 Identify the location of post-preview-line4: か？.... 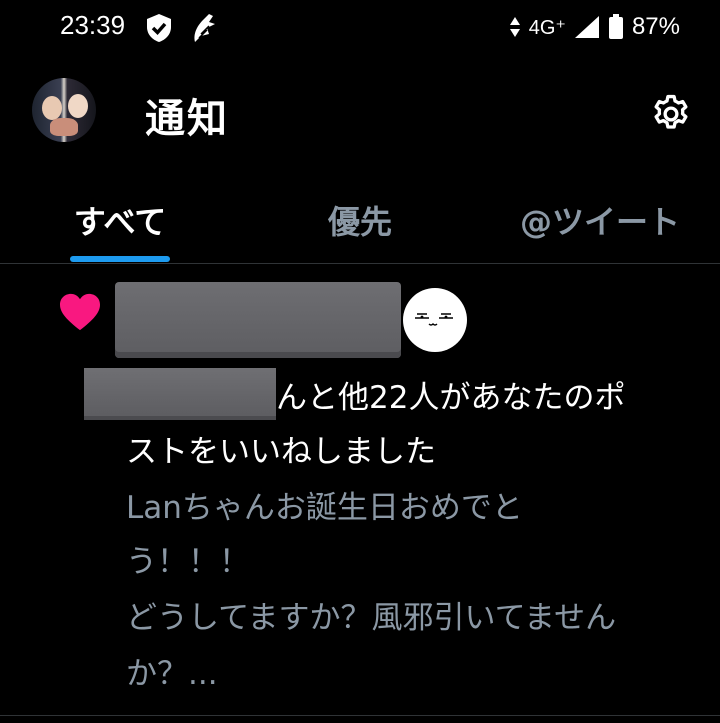
(172, 674).